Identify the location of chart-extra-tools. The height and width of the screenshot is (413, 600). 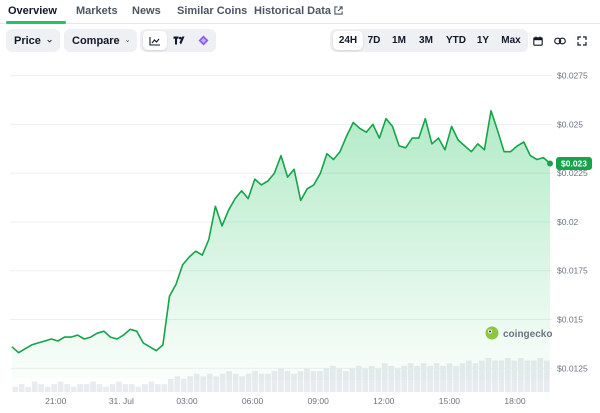
(561, 40).